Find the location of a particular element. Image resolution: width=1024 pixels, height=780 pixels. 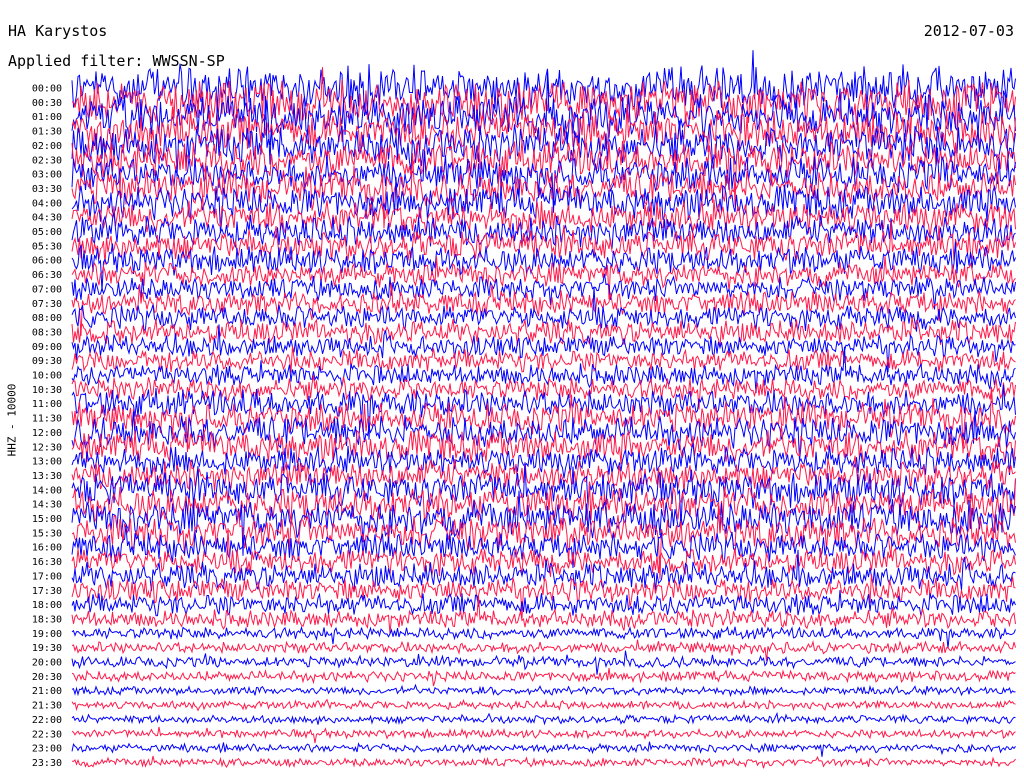

time-tick-label: 04:30 is located at coordinates (47, 218).